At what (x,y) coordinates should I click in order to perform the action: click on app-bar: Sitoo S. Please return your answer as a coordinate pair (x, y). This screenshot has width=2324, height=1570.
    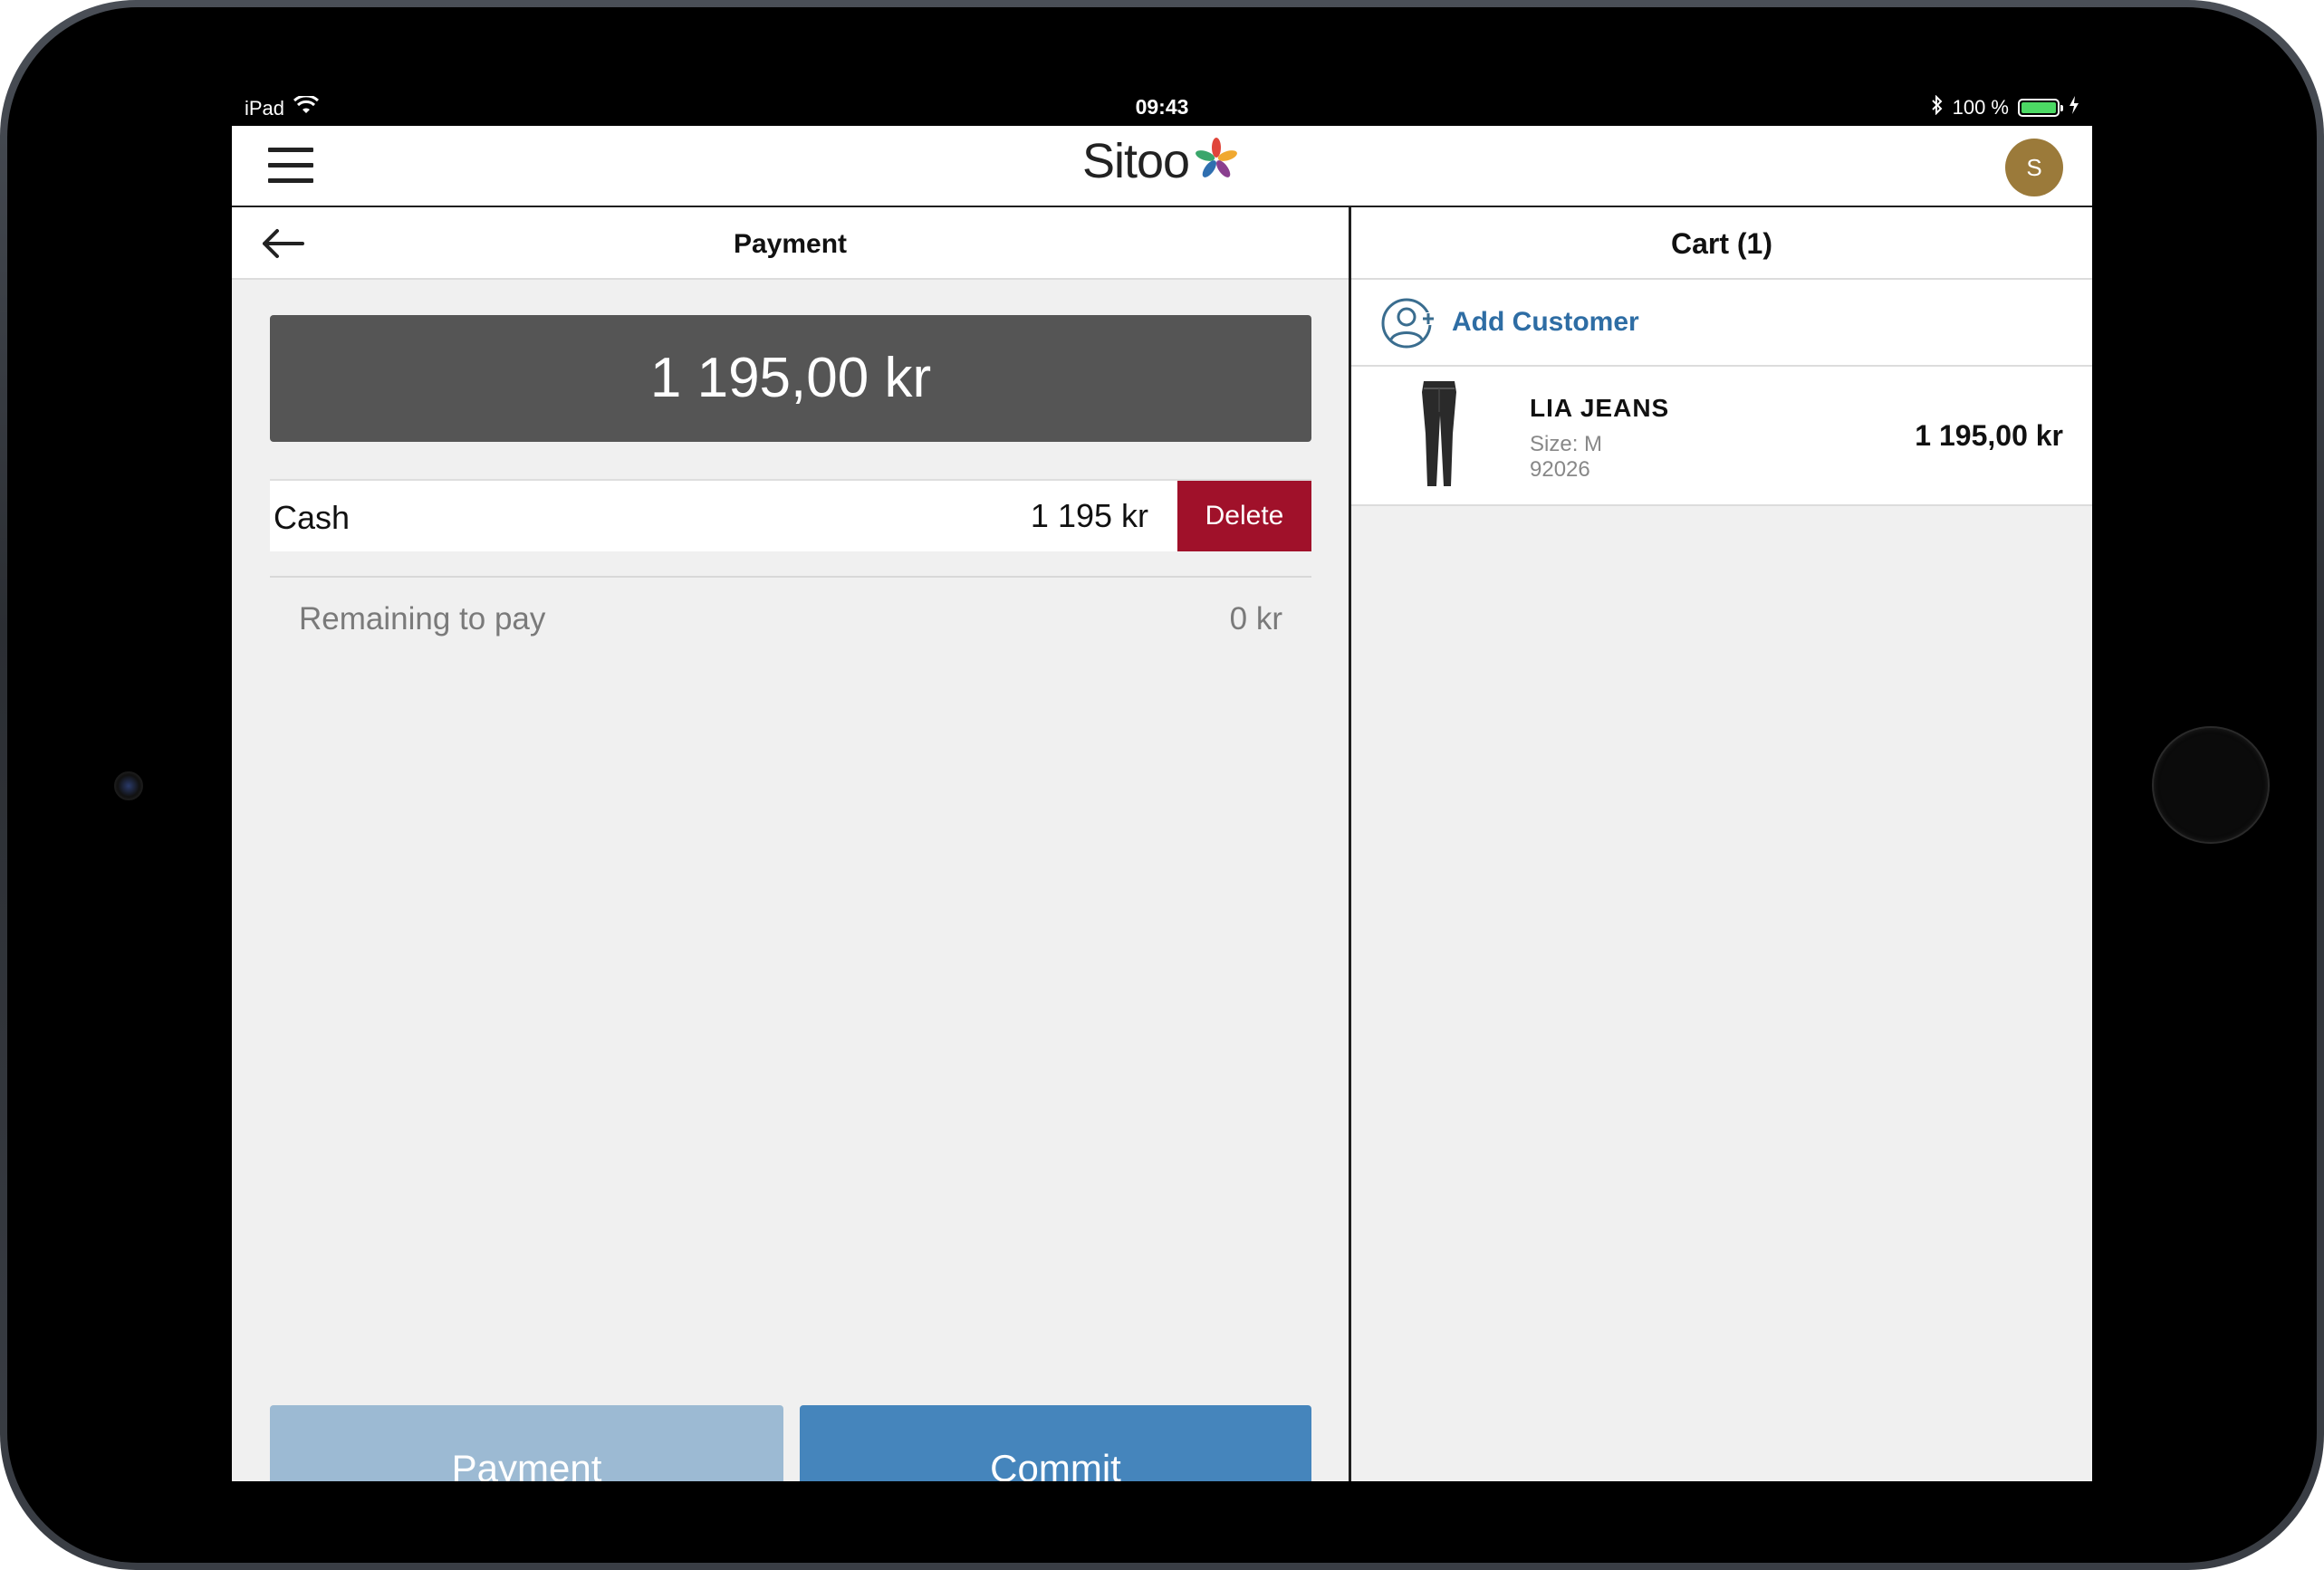
    Looking at the image, I should click on (1162, 166).